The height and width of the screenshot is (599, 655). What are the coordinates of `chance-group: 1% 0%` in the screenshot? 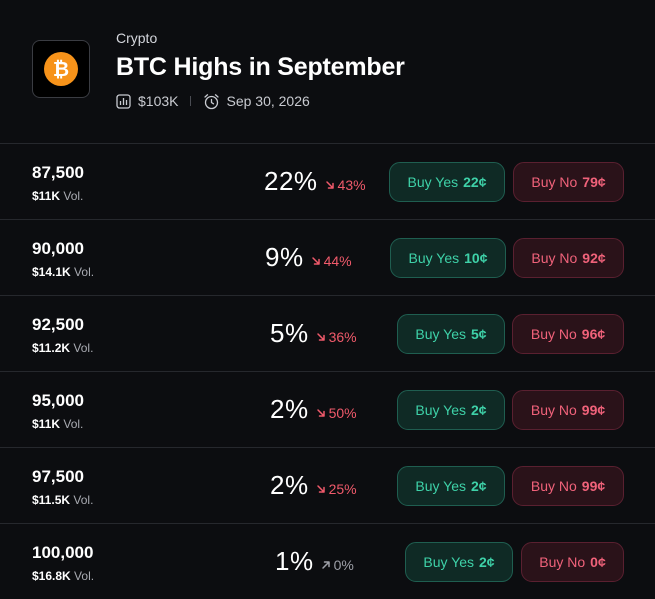 It's located at (314, 561).